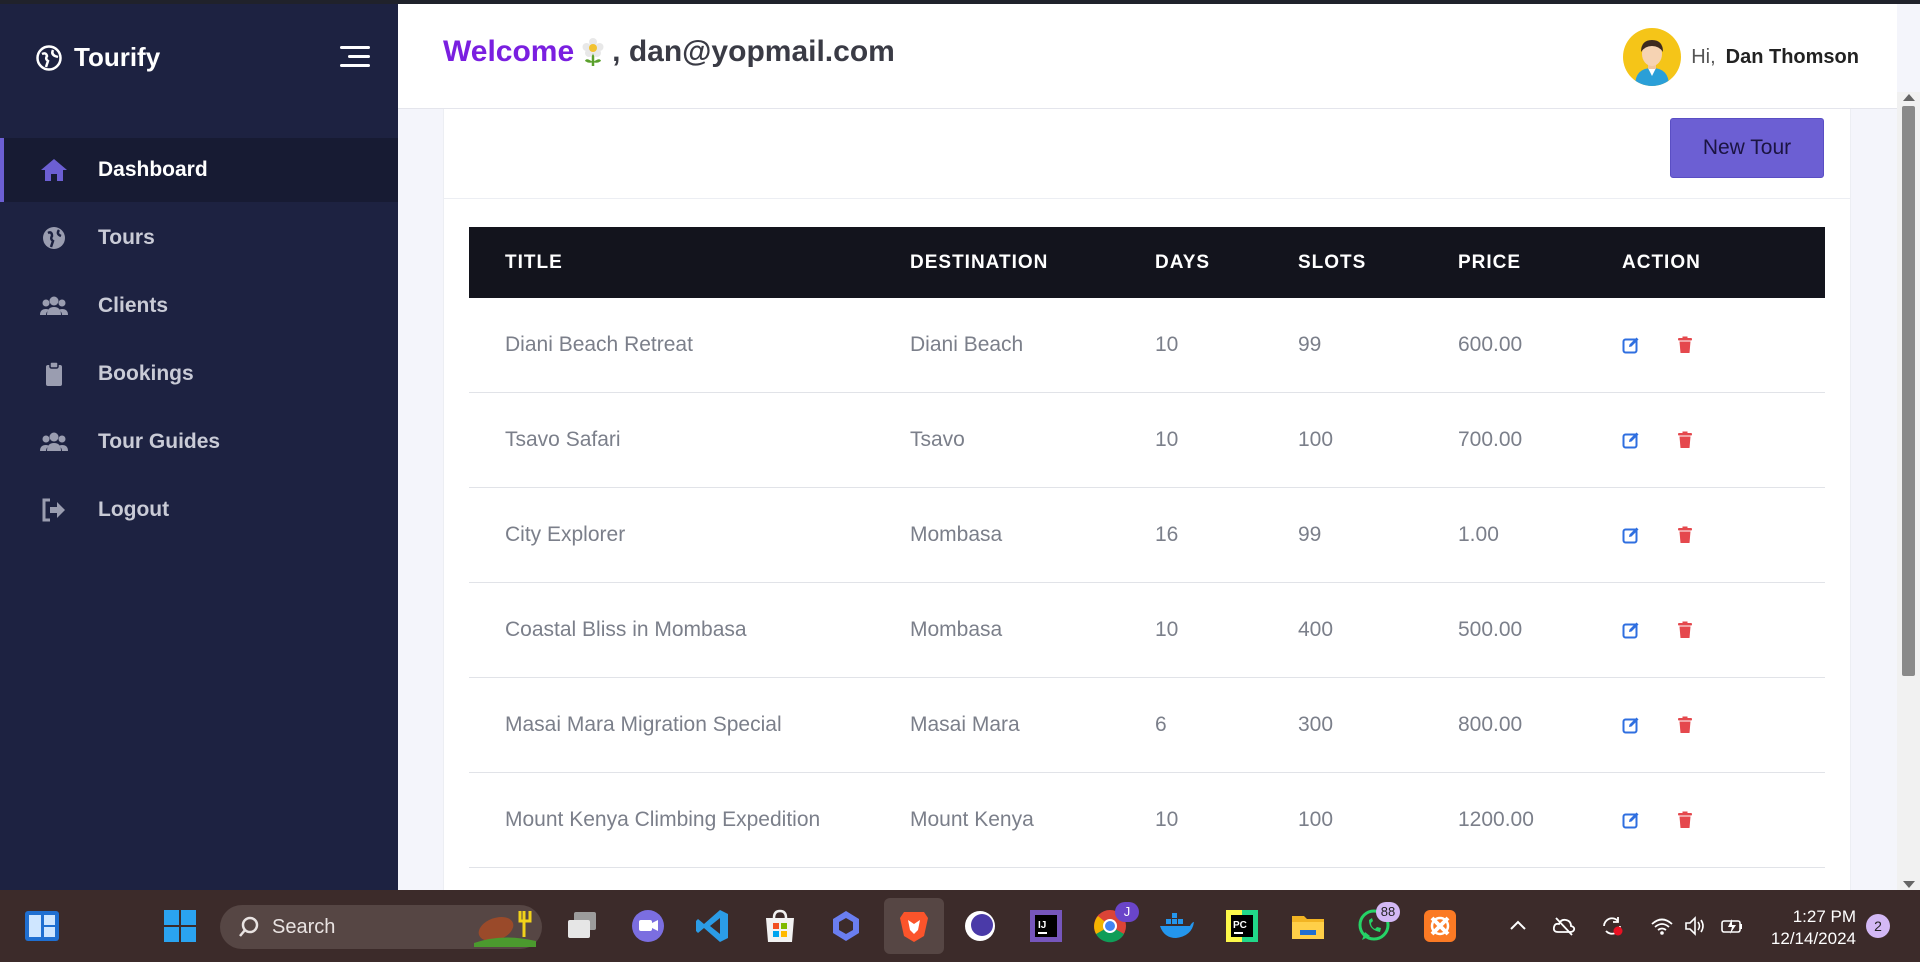 The width and height of the screenshot is (1920, 962). What do you see at coordinates (1909, 884) in the screenshot?
I see `scroll-down-arrow-icon` at bounding box center [1909, 884].